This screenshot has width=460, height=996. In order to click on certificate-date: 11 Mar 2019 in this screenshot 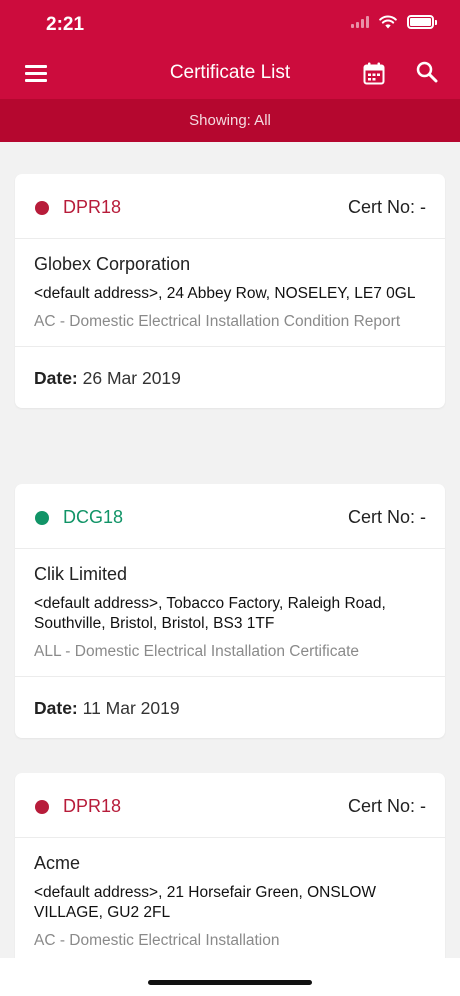, I will do `click(131, 708)`.